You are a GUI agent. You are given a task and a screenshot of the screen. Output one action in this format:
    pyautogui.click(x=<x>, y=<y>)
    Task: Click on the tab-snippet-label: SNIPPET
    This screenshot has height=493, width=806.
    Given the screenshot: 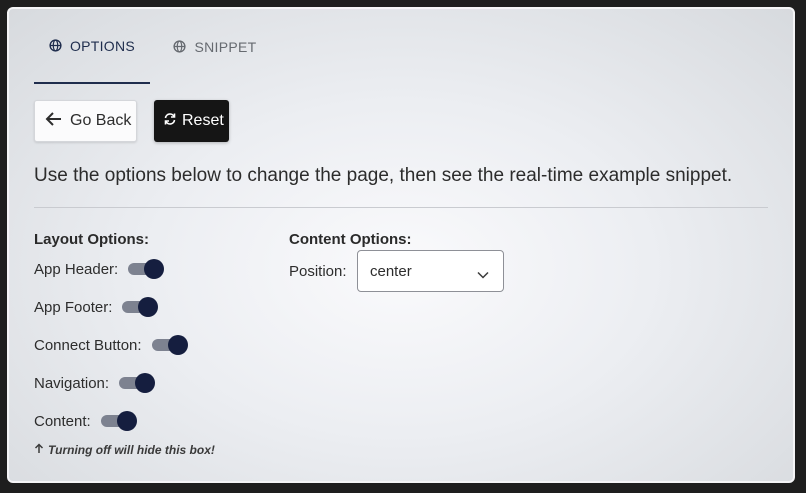 What is the action you would take?
    pyautogui.click(x=225, y=46)
    